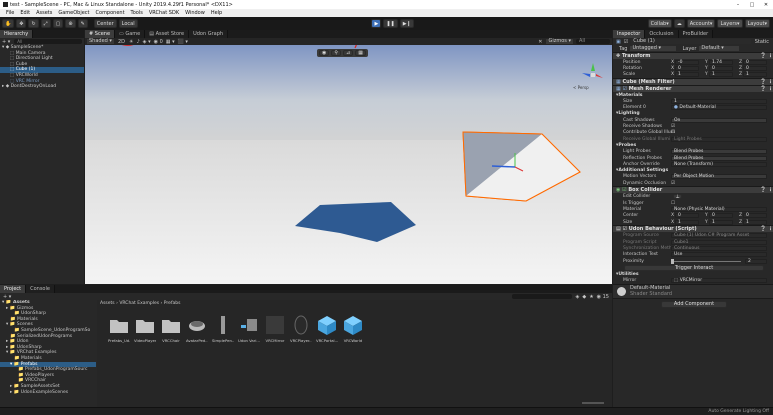  Describe the element at coordinates (209, 34) in the screenshot. I see `tab-udon-graph: Udon Graph` at that location.